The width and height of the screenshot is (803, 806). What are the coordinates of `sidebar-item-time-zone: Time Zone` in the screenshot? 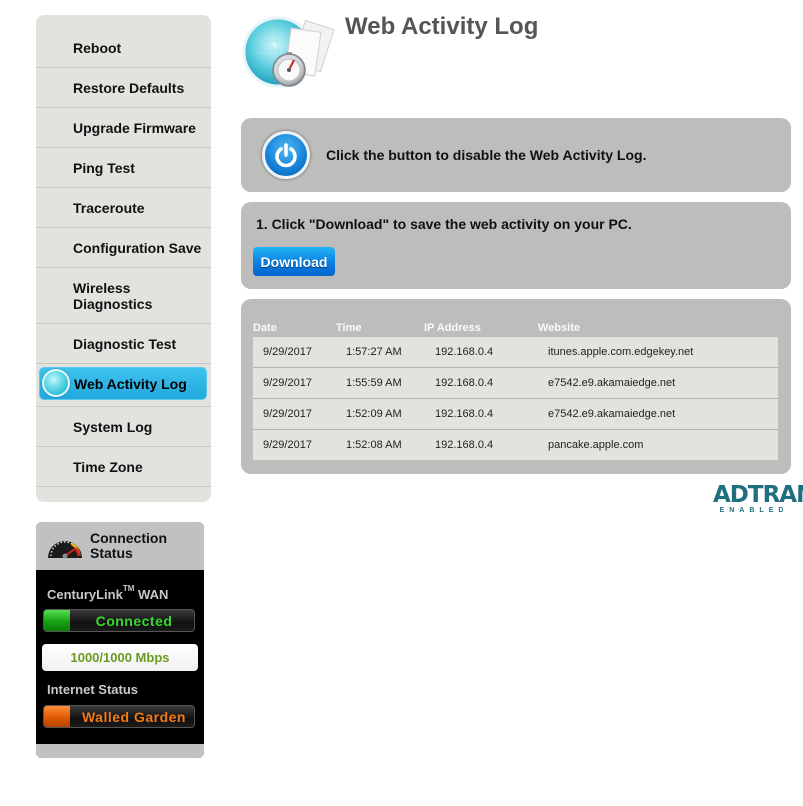 It's located at (123, 467).